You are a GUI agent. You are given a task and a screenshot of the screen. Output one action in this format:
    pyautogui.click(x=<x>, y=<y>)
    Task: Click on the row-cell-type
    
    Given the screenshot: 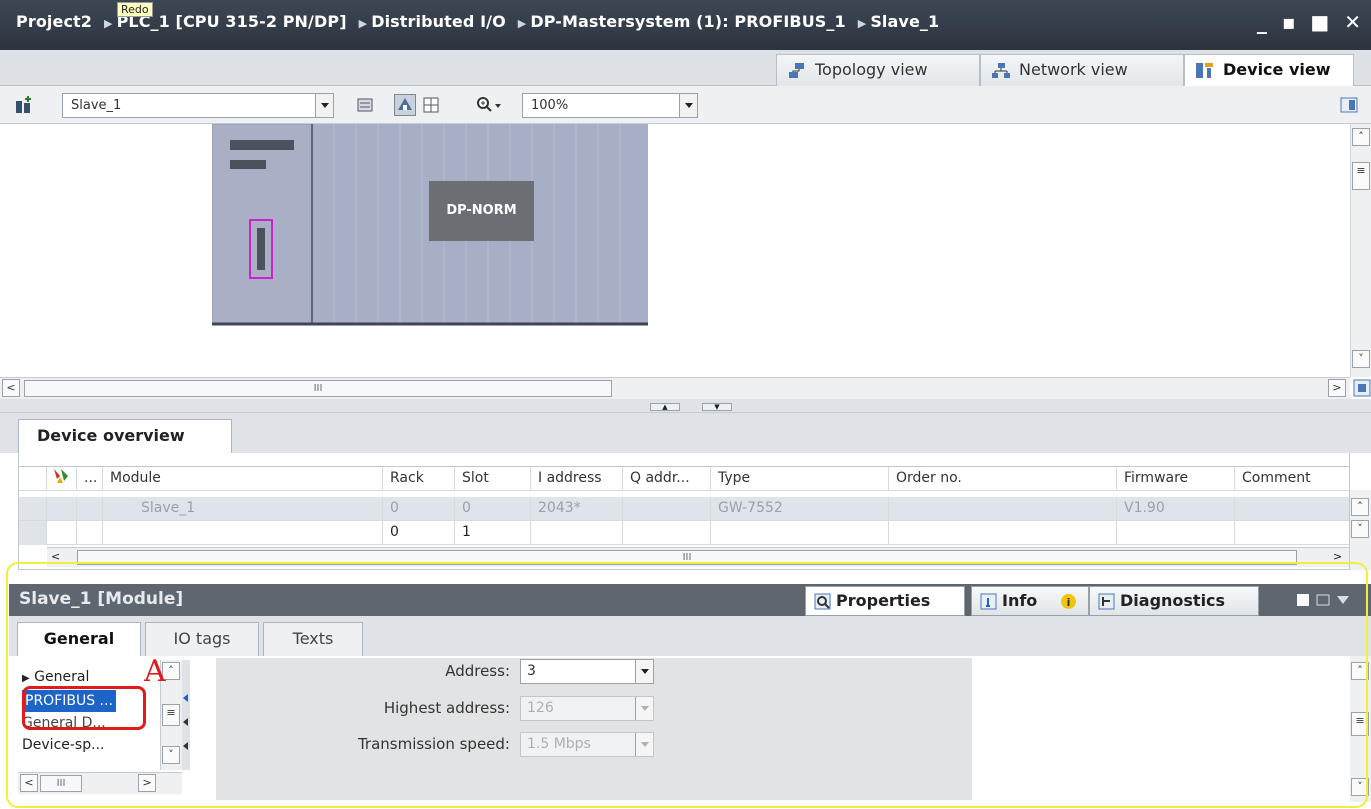 What is the action you would take?
    pyautogui.click(x=800, y=533)
    